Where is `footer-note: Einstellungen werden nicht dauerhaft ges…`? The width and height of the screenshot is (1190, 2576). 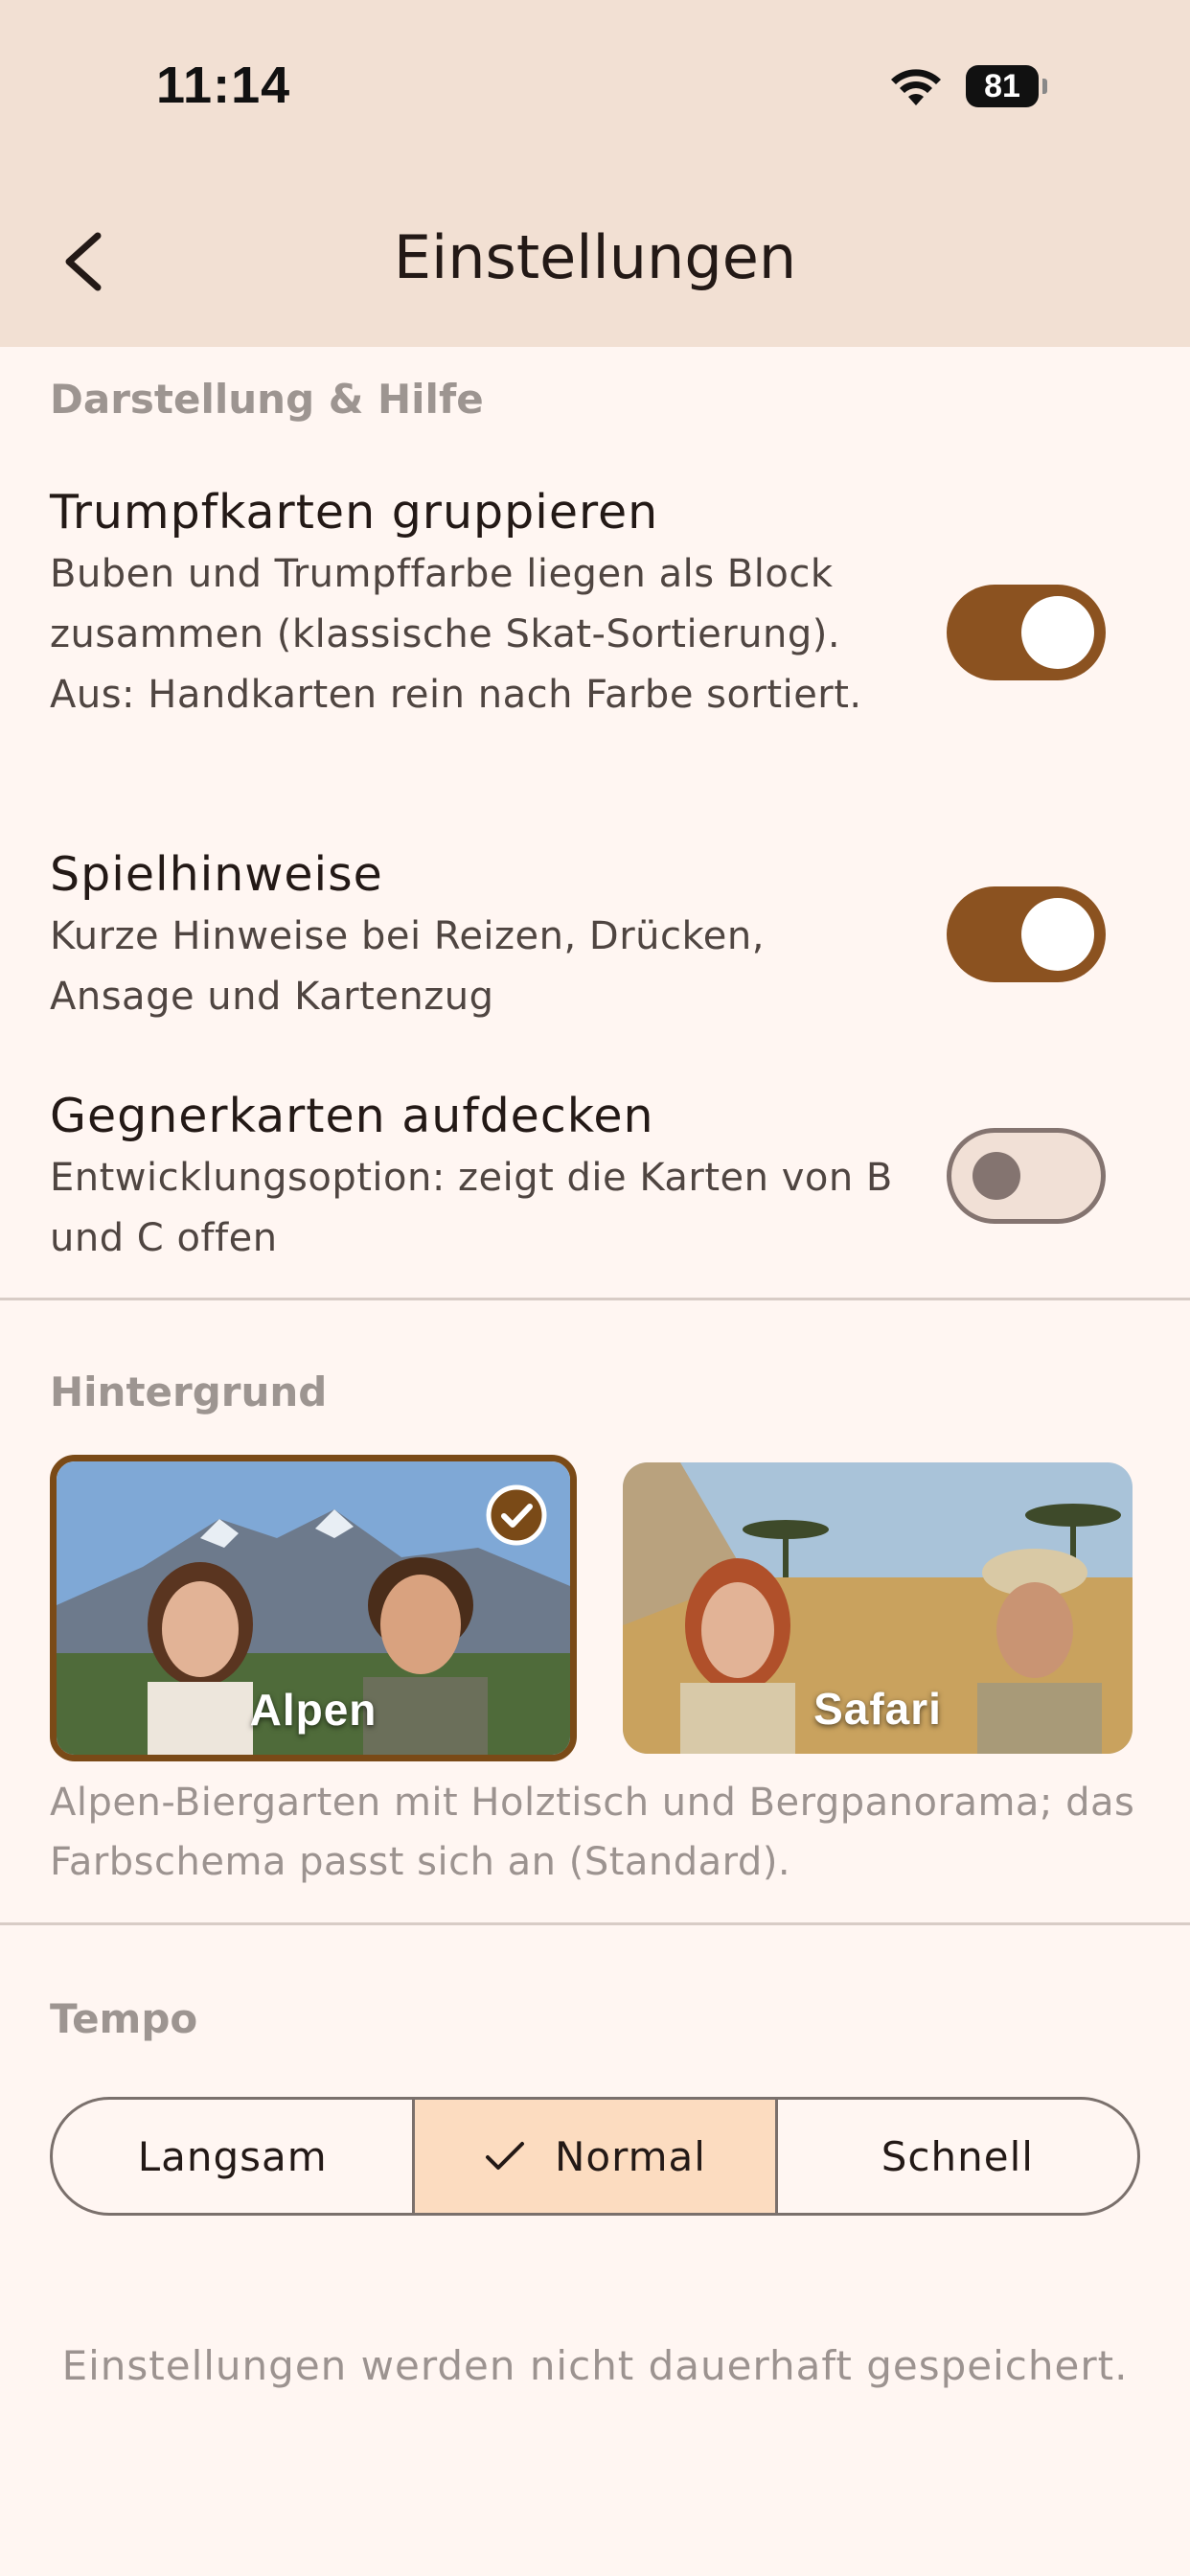 footer-note: Einstellungen werden nicht dauerhaft ges… is located at coordinates (595, 2365).